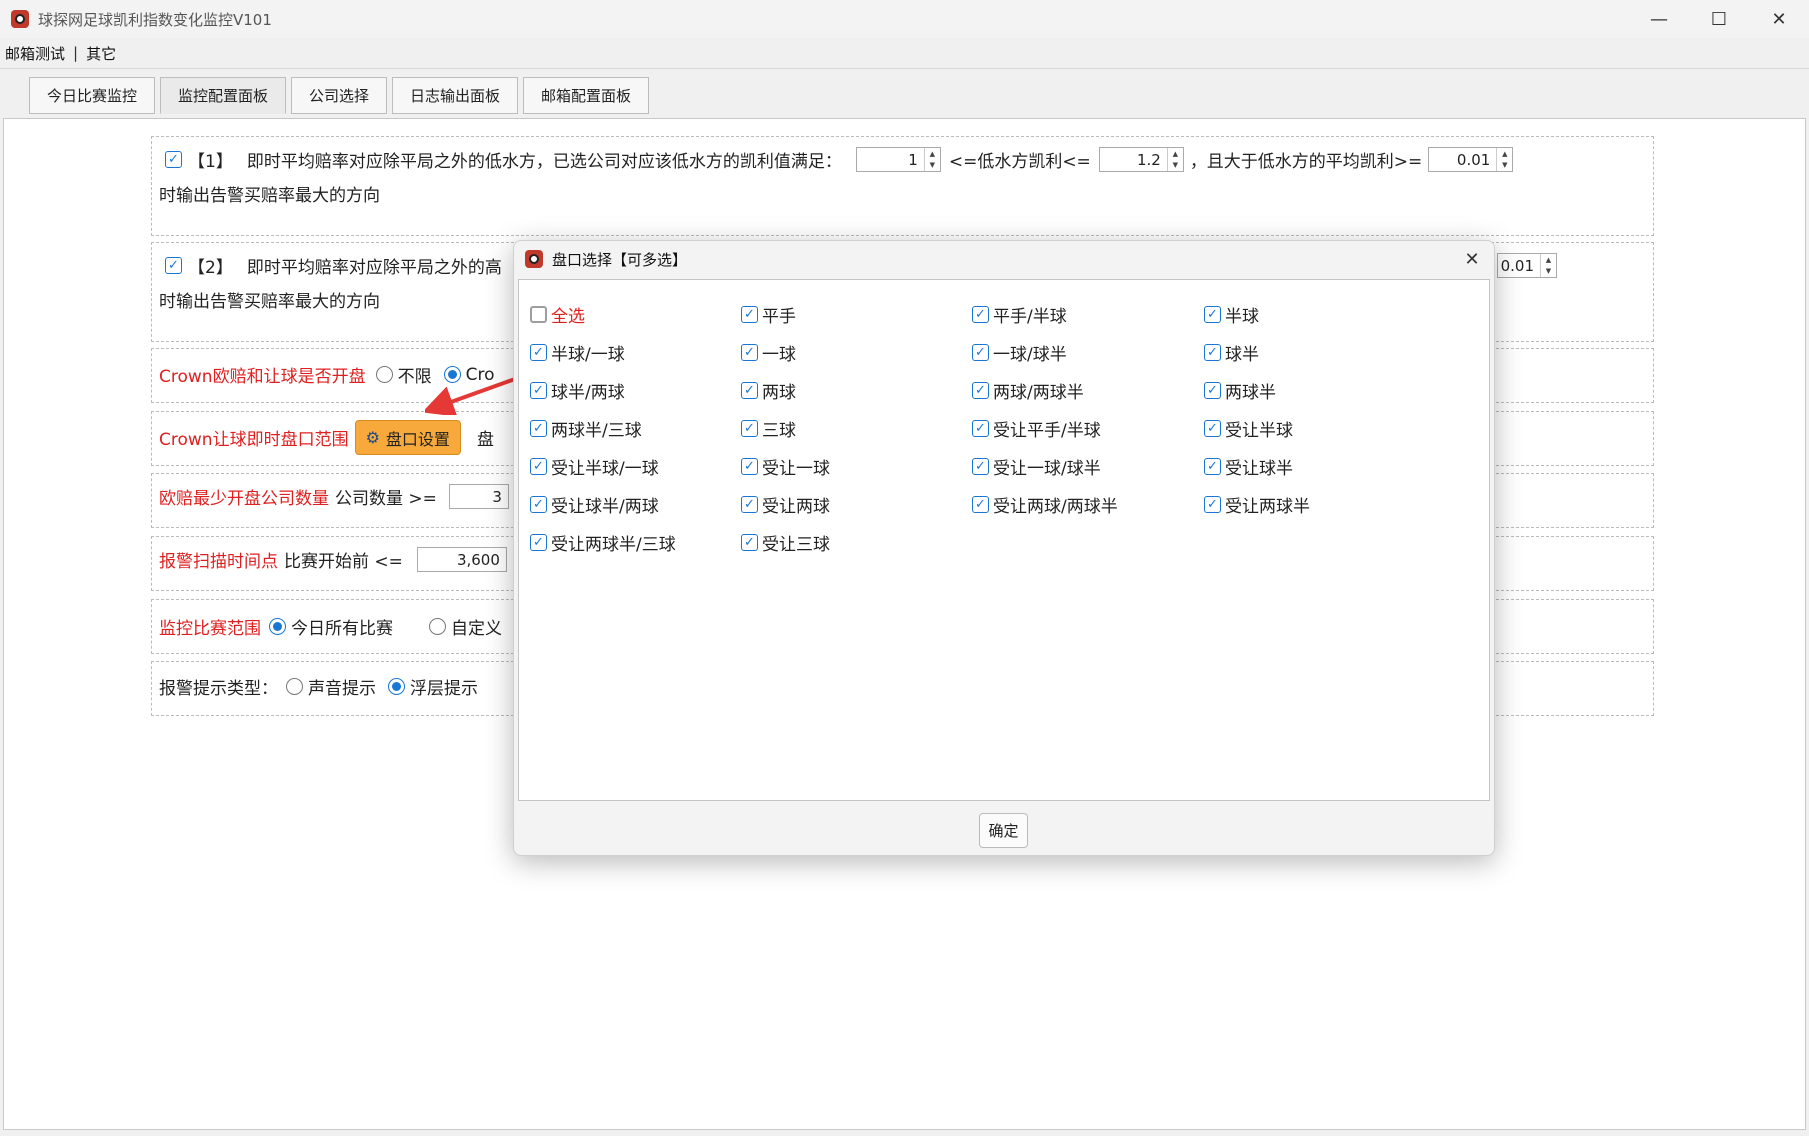 The height and width of the screenshot is (1136, 1809). What do you see at coordinates (768, 352) in the screenshot?
I see `handicap-option-5: ✓ 一球` at bounding box center [768, 352].